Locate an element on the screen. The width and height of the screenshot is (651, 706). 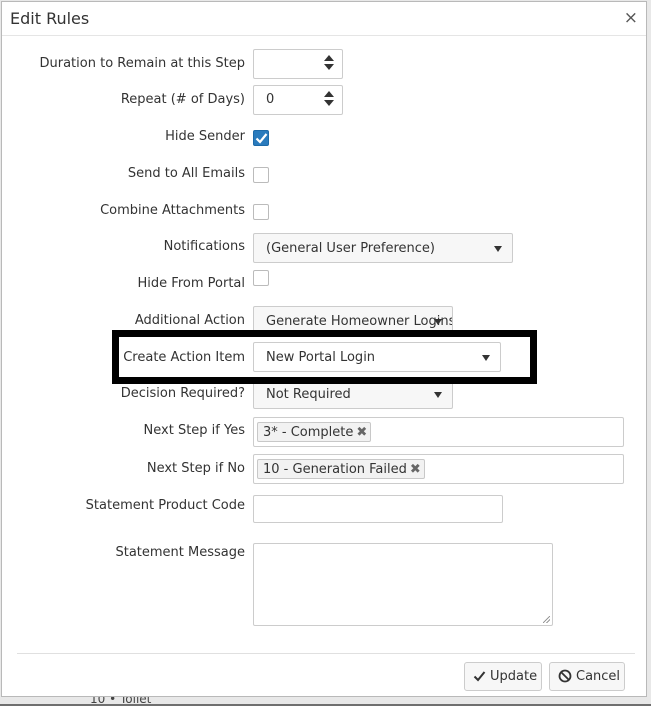
next-step-yes-label: Next Step if Yes is located at coordinates (194, 430).